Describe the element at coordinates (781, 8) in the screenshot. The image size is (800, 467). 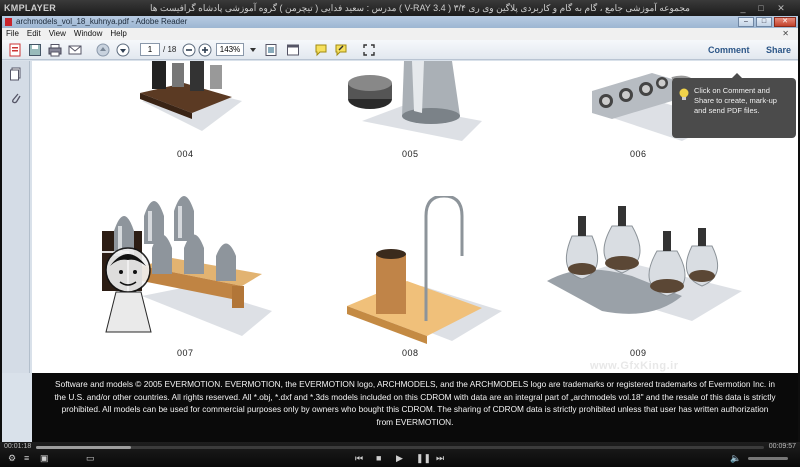
I see `player-close-button: ✕` at that location.